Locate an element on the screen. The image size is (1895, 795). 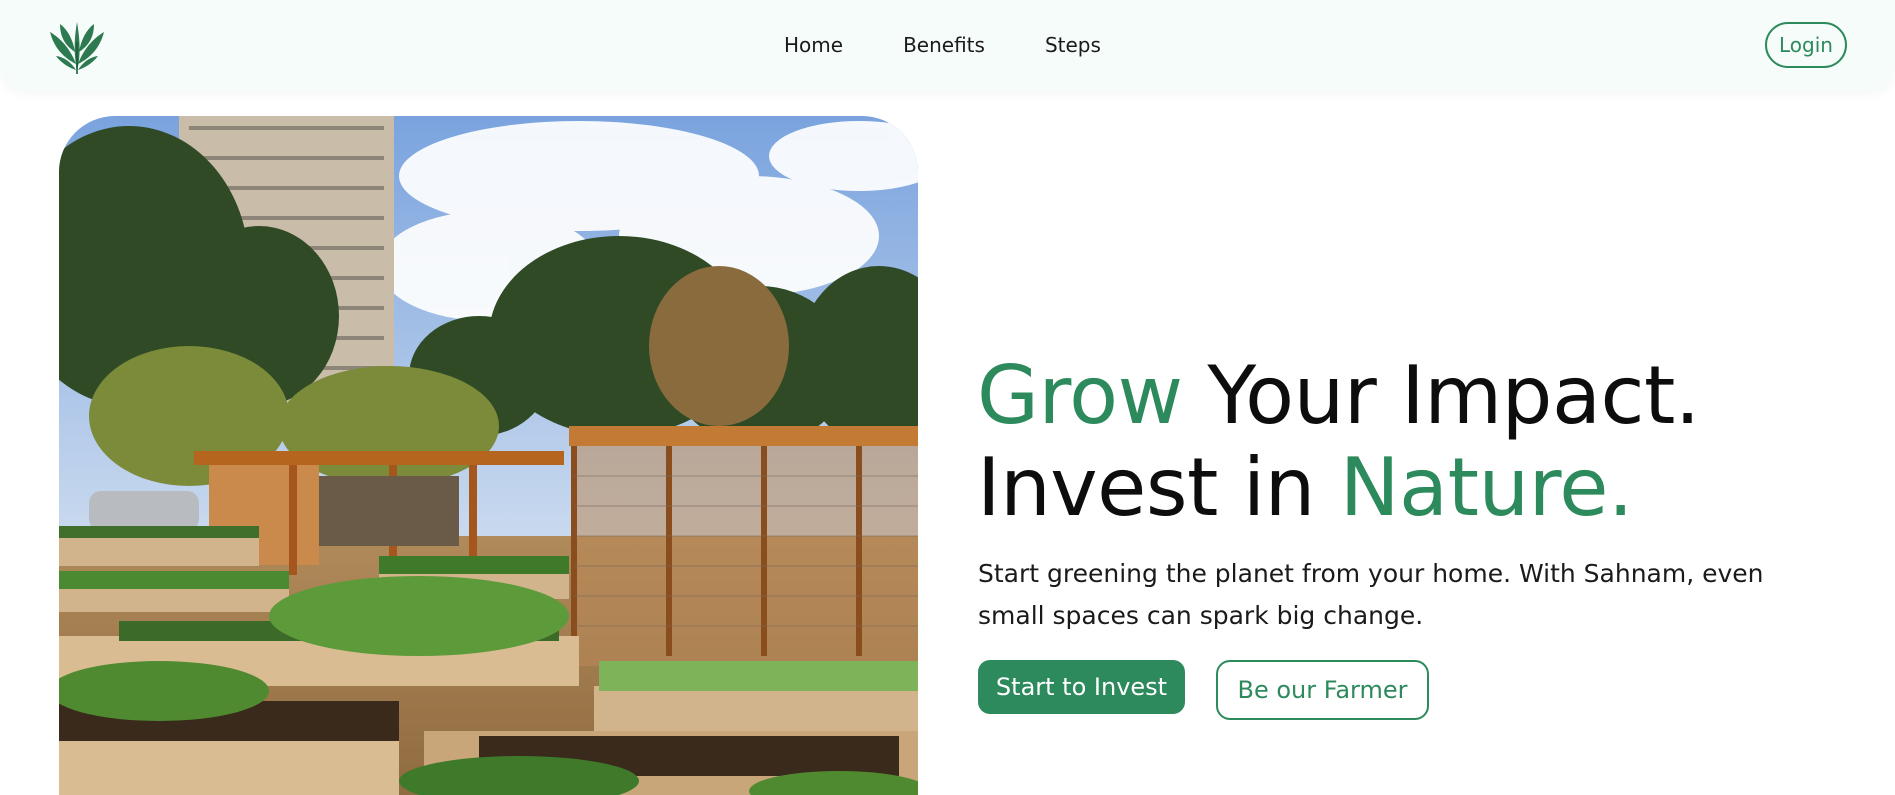
headline-accent-nature: Nature. is located at coordinates (1486, 487).